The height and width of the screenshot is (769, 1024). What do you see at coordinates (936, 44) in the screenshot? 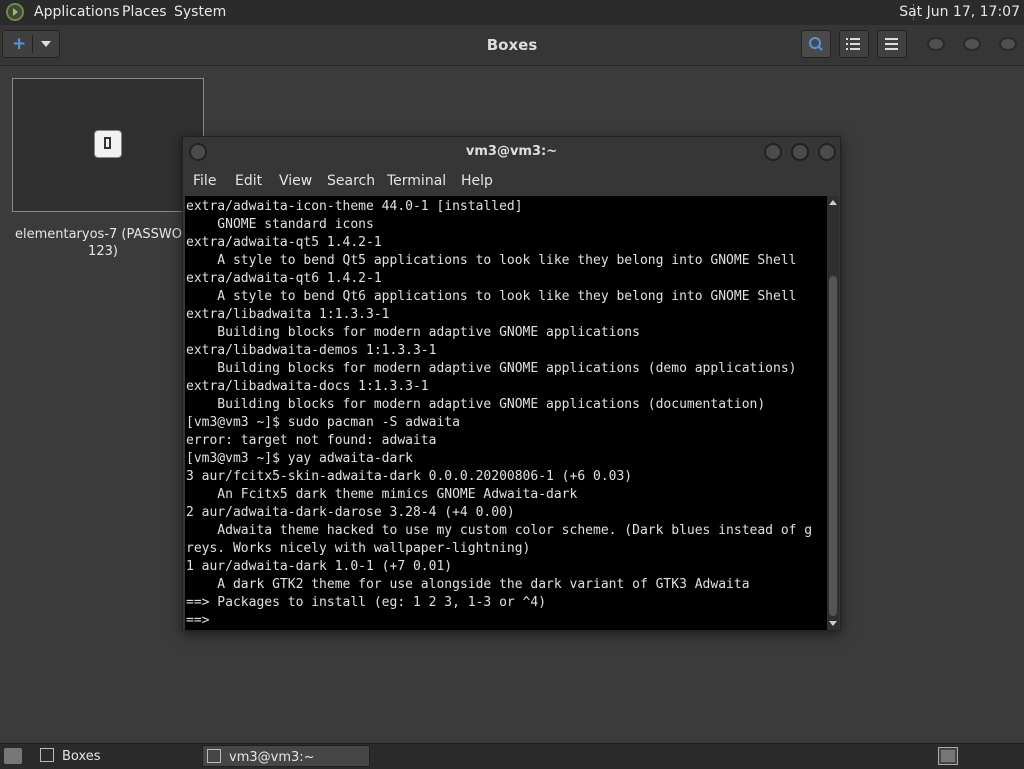
I see `minimize-button` at bounding box center [936, 44].